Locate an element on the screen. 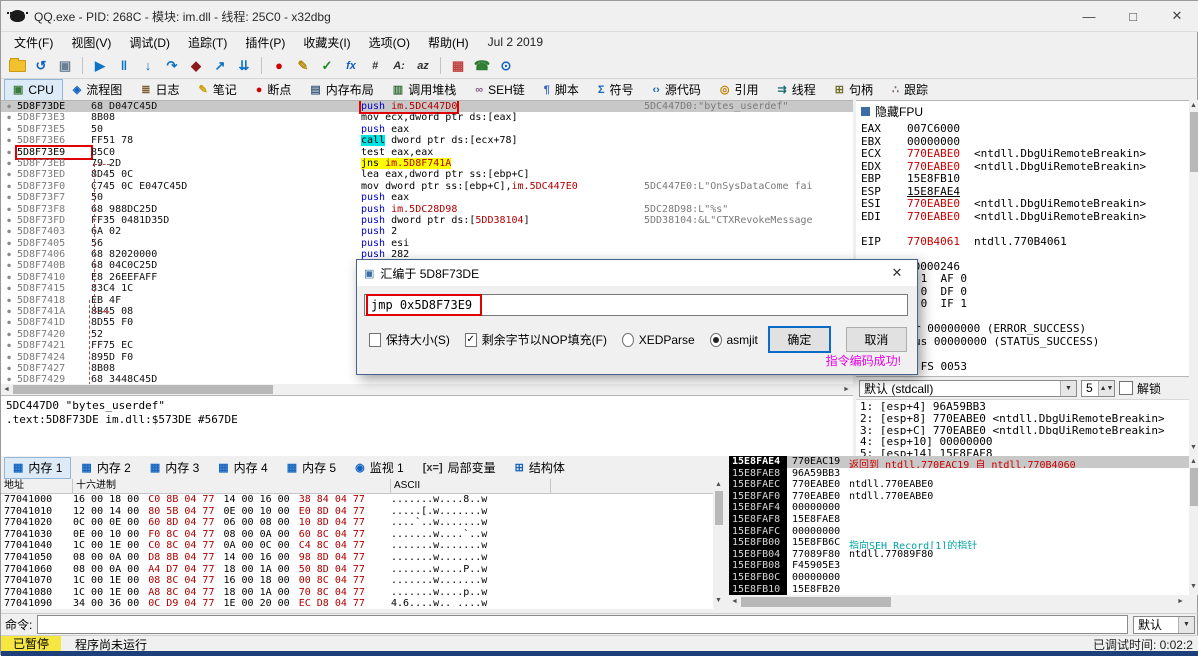 The width and height of the screenshot is (1198, 656). disasm-row: ● 5D8F73EB 79 2D jns im.5D8F741A is located at coordinates (427, 163).